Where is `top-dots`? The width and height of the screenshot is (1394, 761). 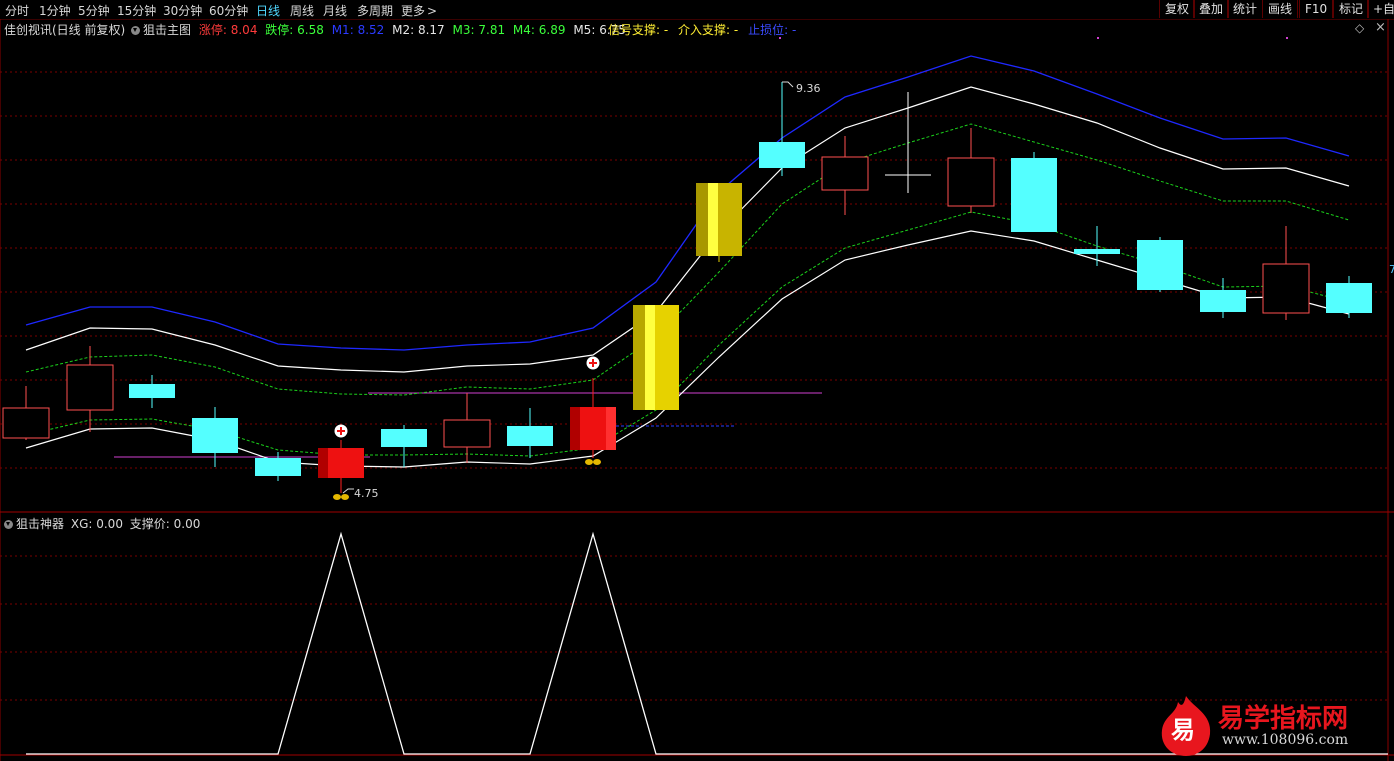 top-dots is located at coordinates (1033, 38).